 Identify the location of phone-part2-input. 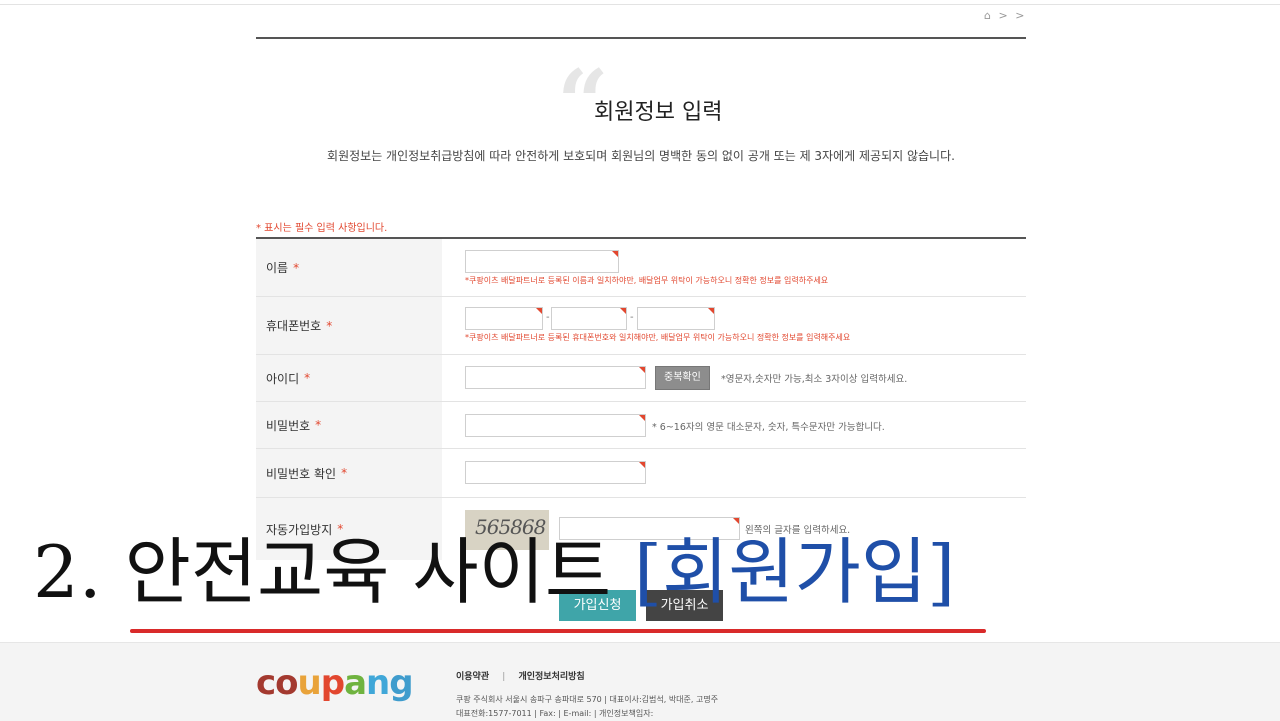
(589, 318).